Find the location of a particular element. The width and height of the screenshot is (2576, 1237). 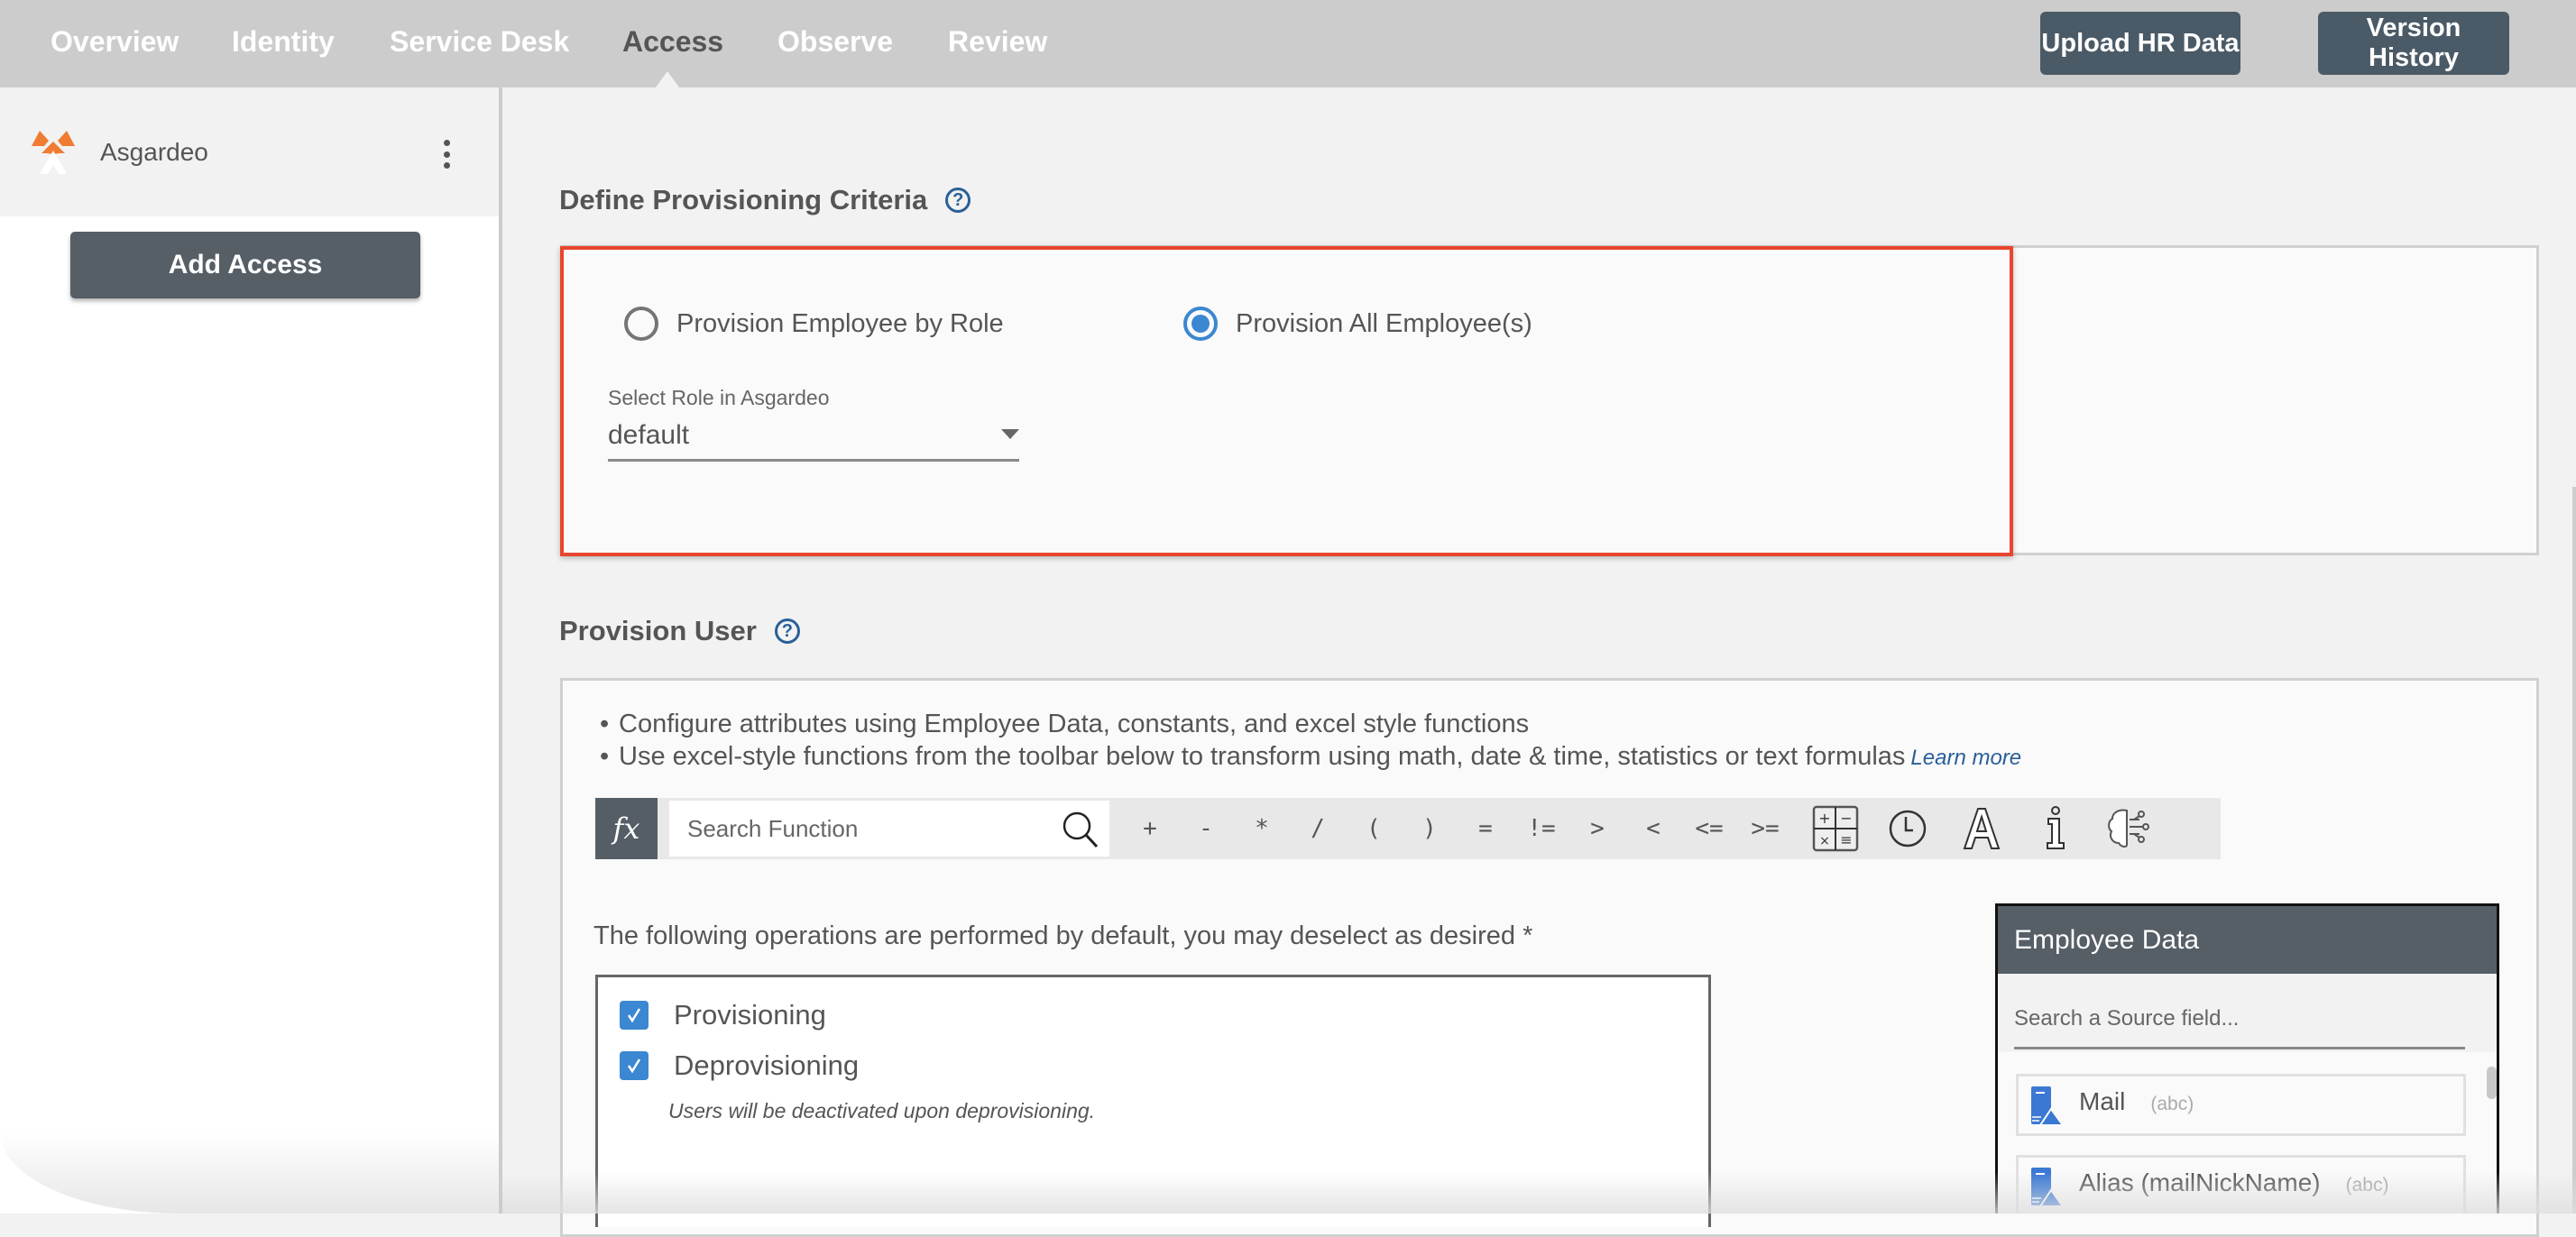

tab-access: Access is located at coordinates (672, 42).